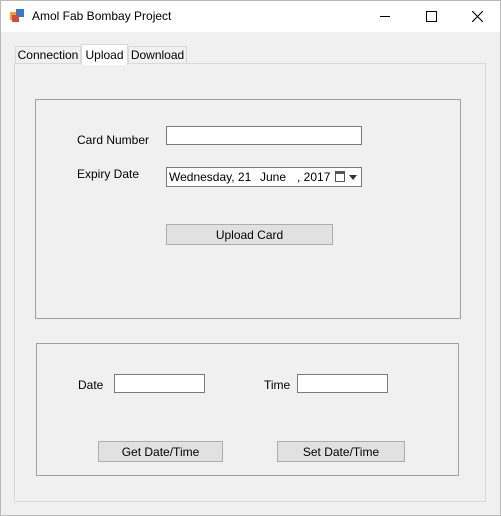 The image size is (501, 516). I want to click on tab-label: Download, so click(157, 55).